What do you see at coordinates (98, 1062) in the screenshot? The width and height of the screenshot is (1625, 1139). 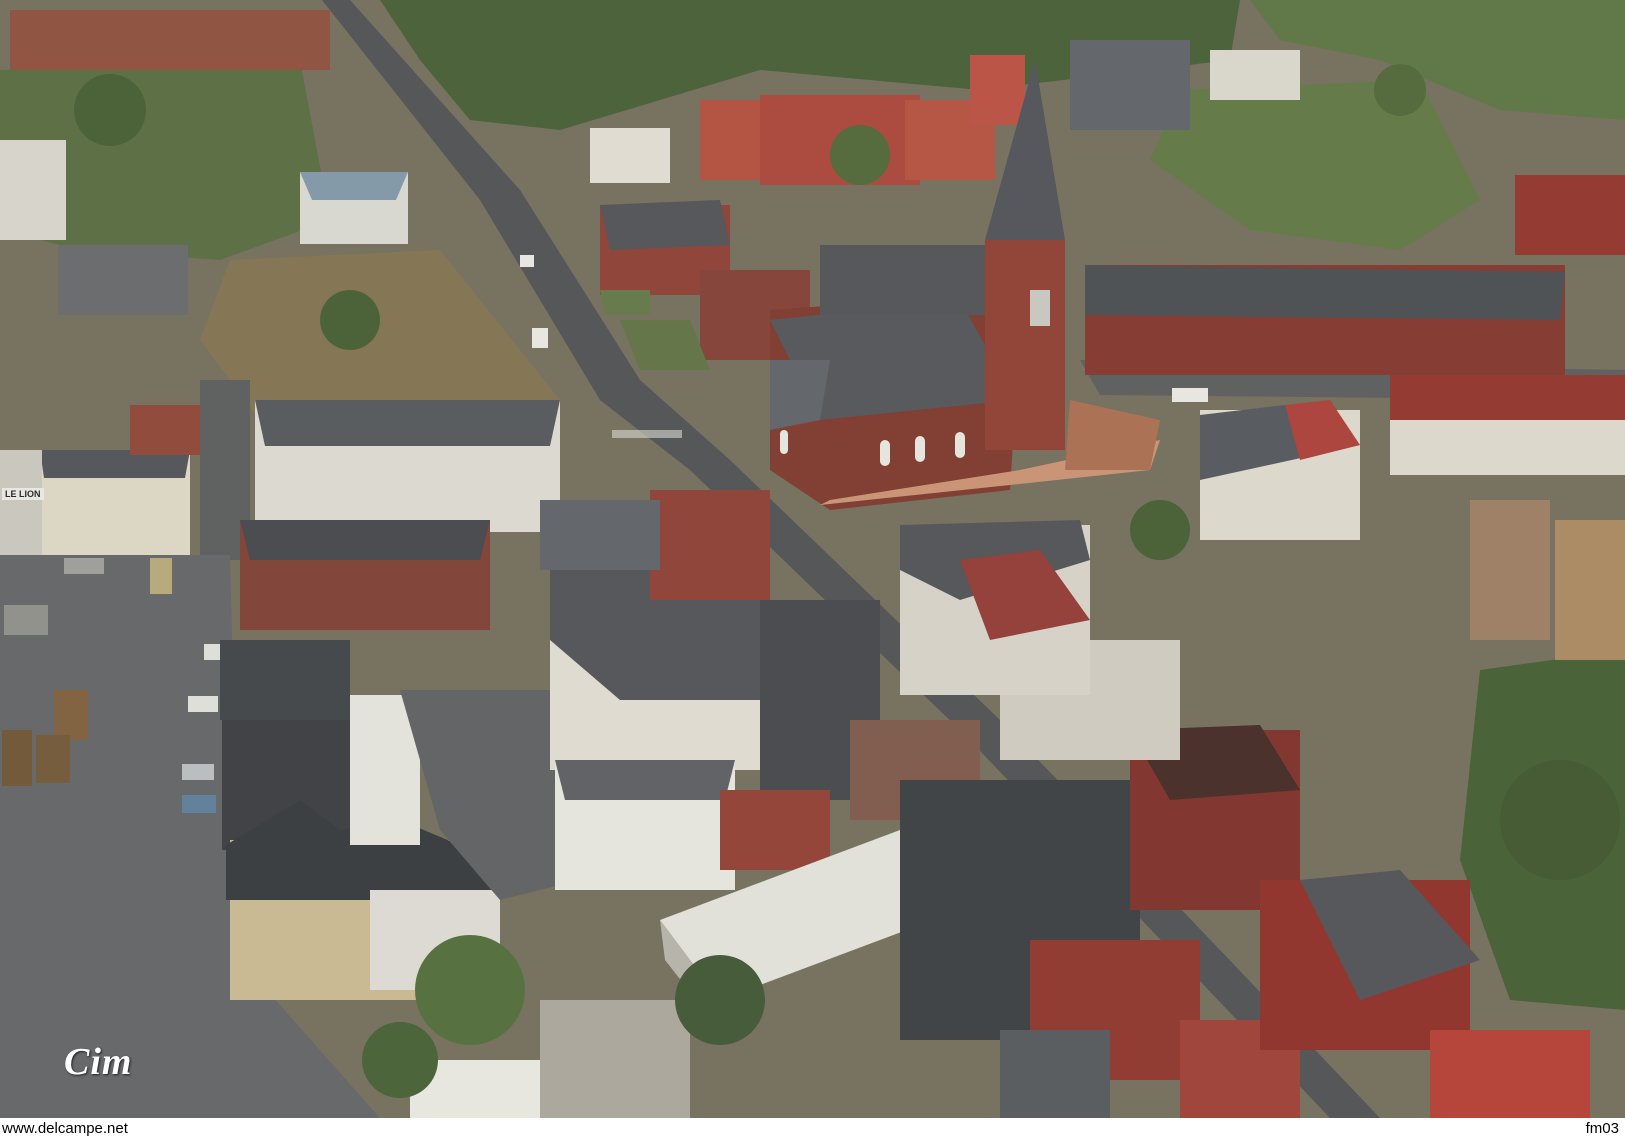 I see `publisher-logo: Cim` at bounding box center [98, 1062].